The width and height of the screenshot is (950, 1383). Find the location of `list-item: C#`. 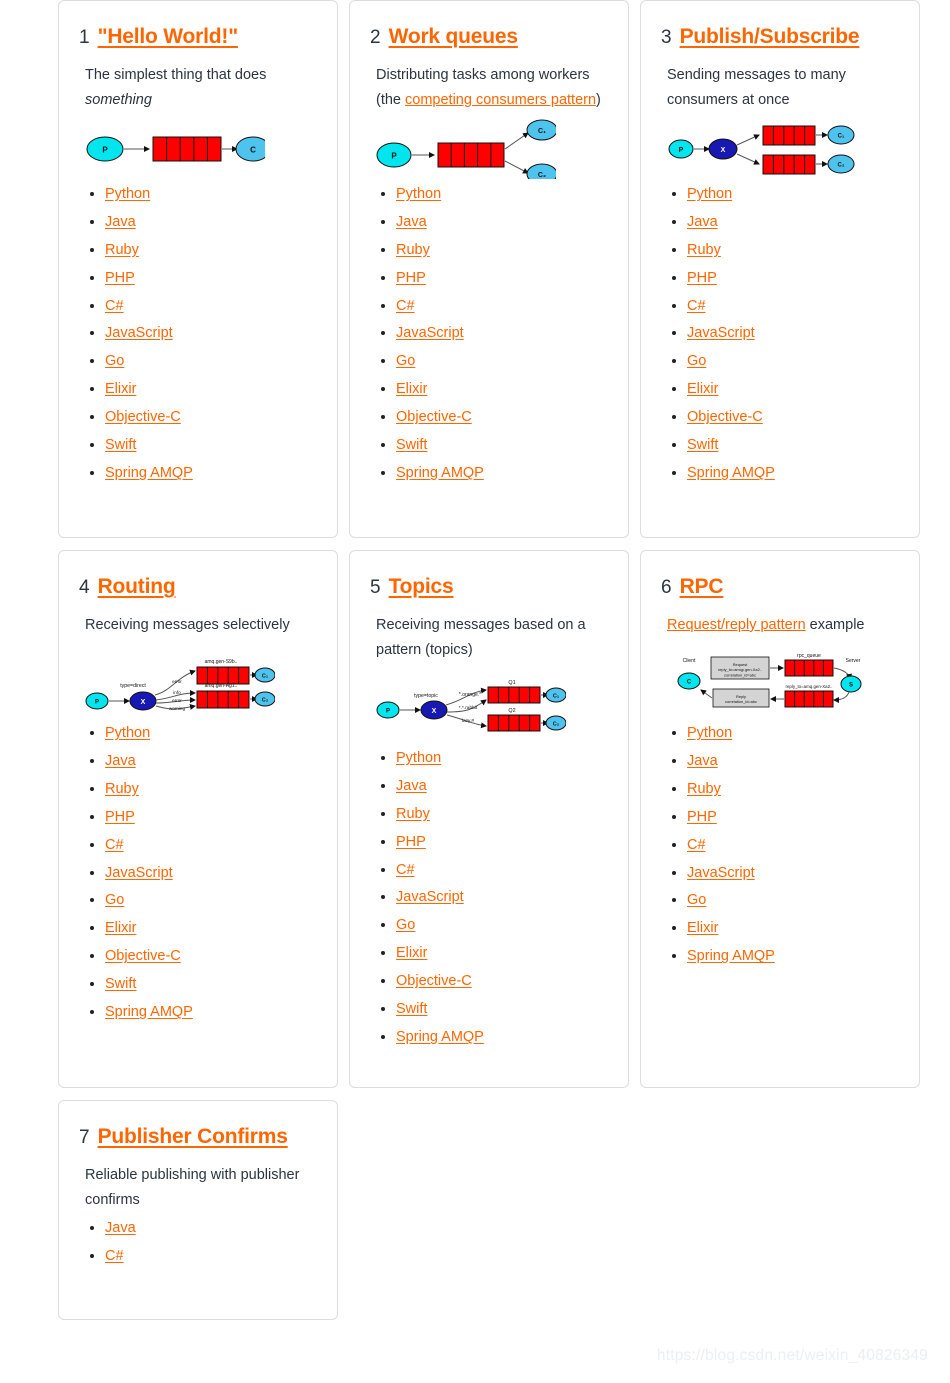

list-item: C# is located at coordinates (793, 845).